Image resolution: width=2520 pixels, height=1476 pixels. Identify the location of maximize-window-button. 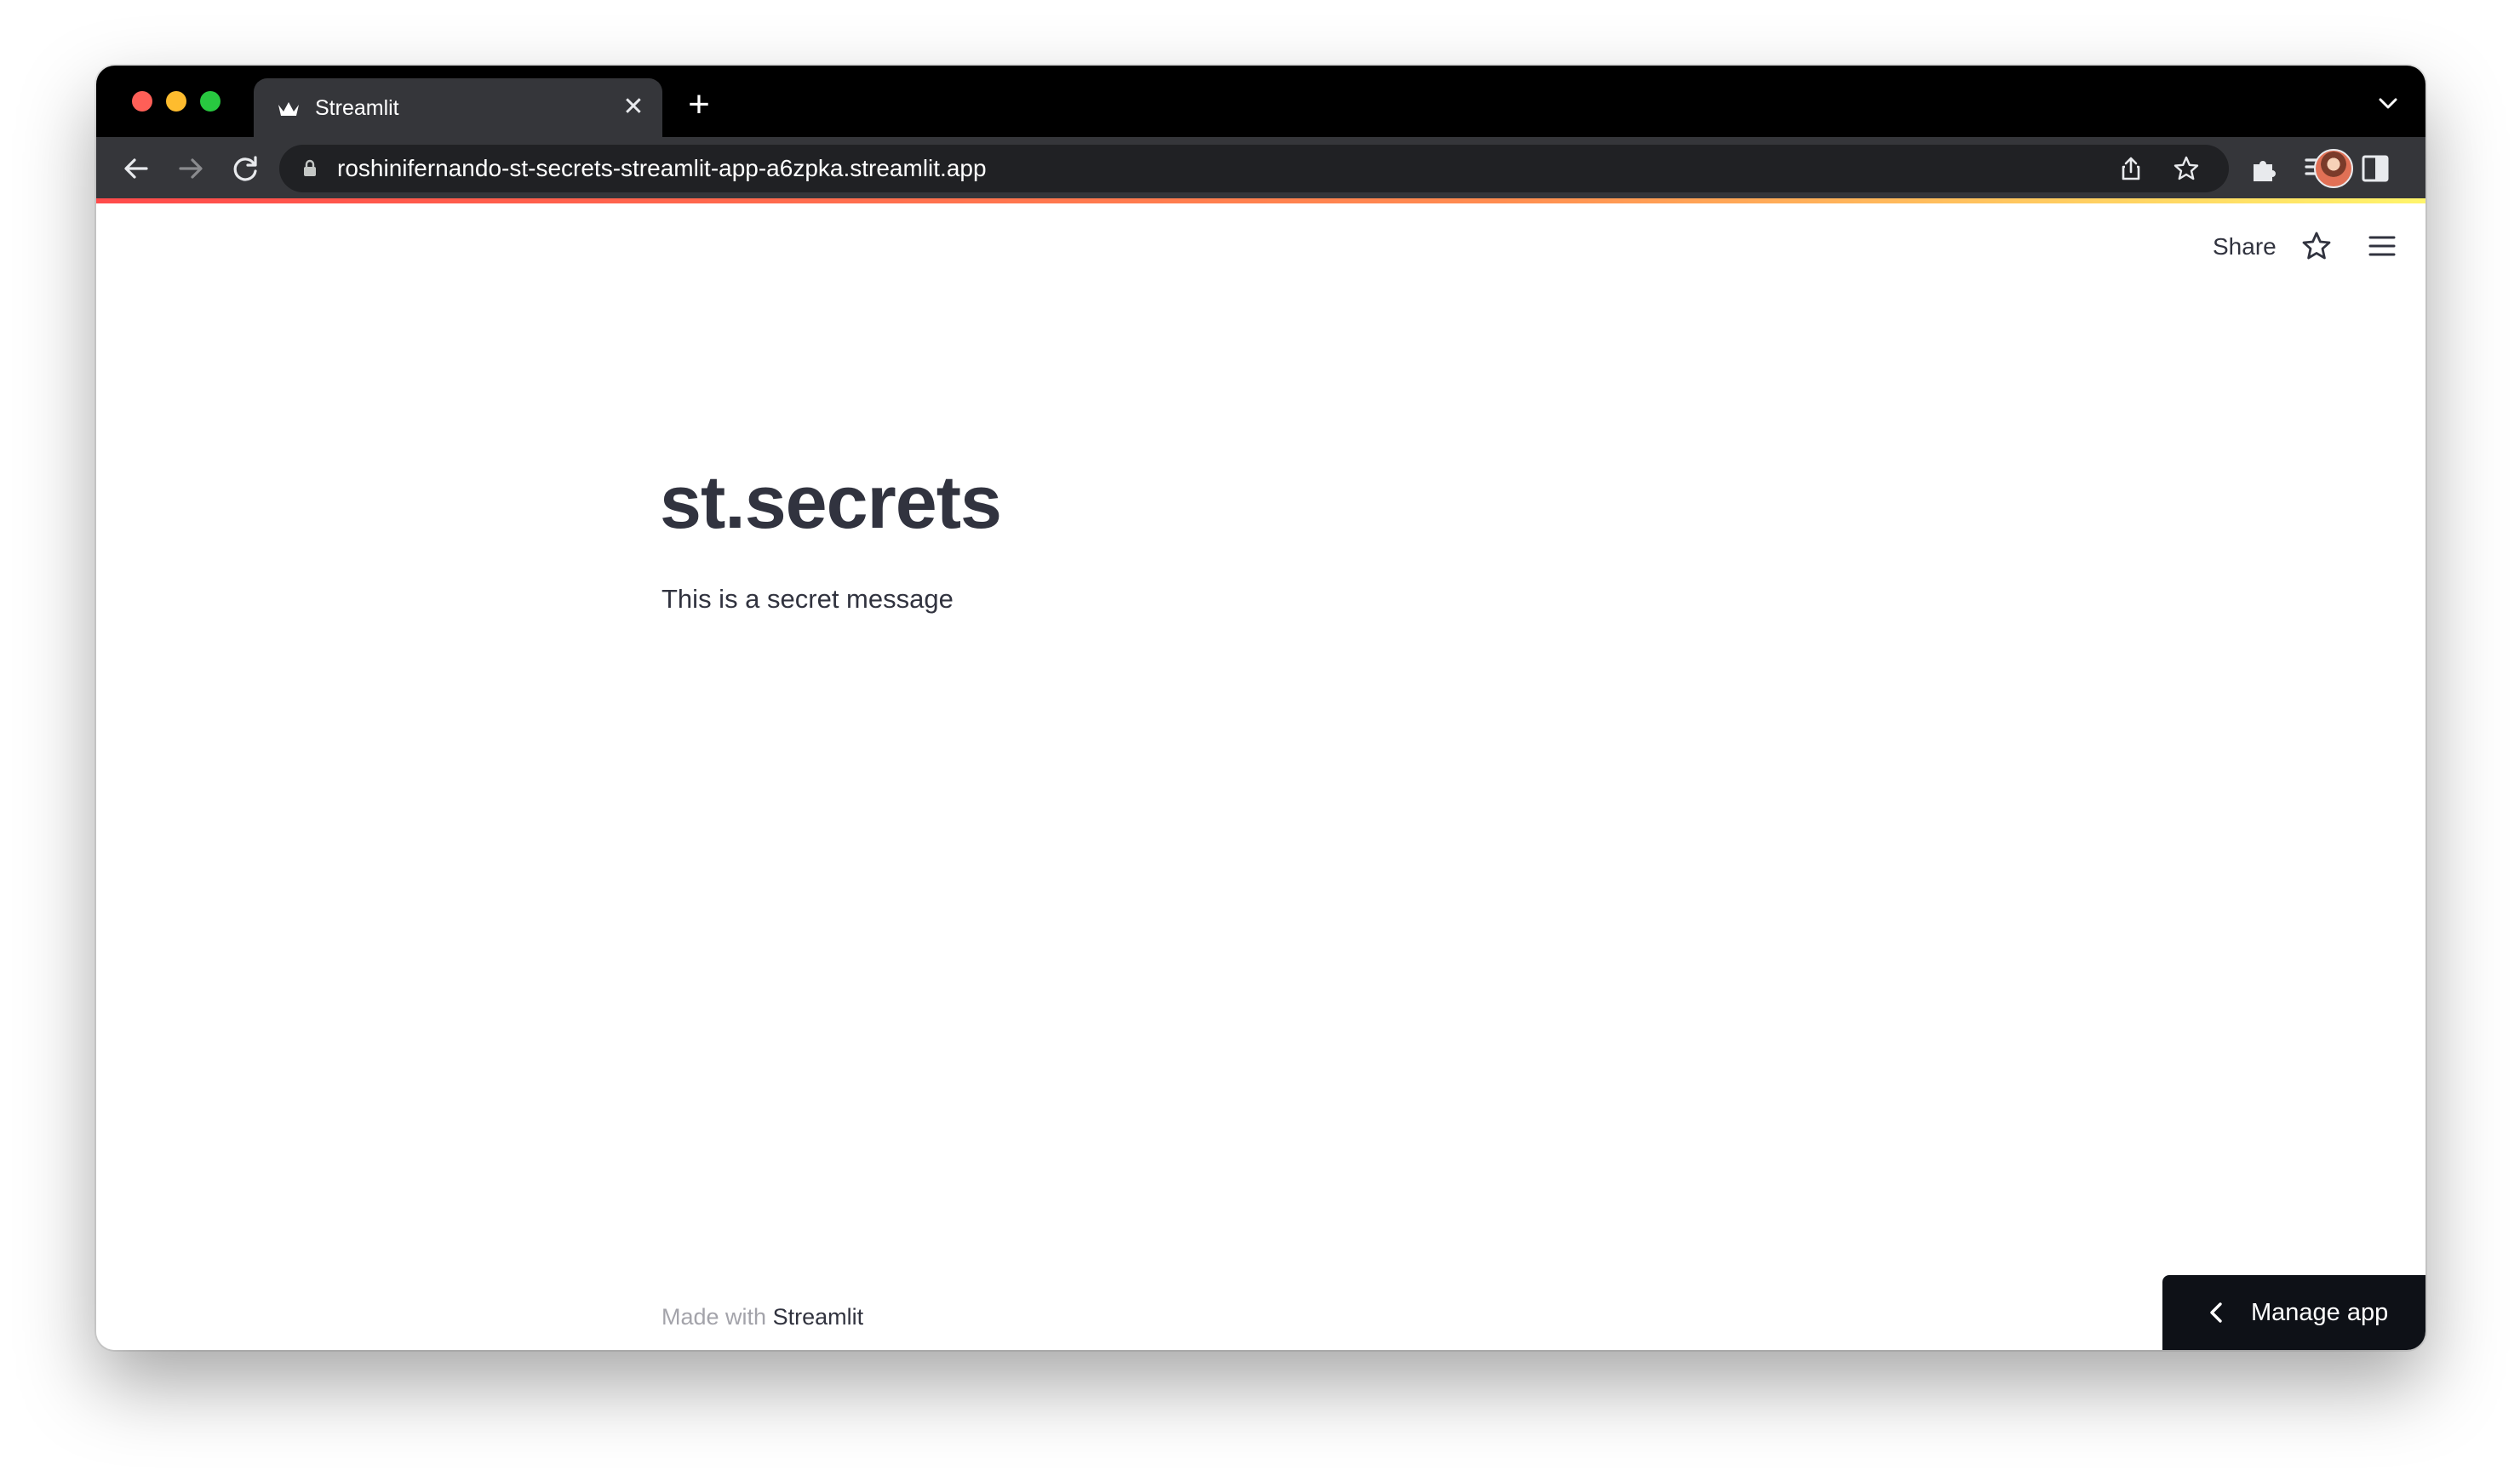
(210, 102).